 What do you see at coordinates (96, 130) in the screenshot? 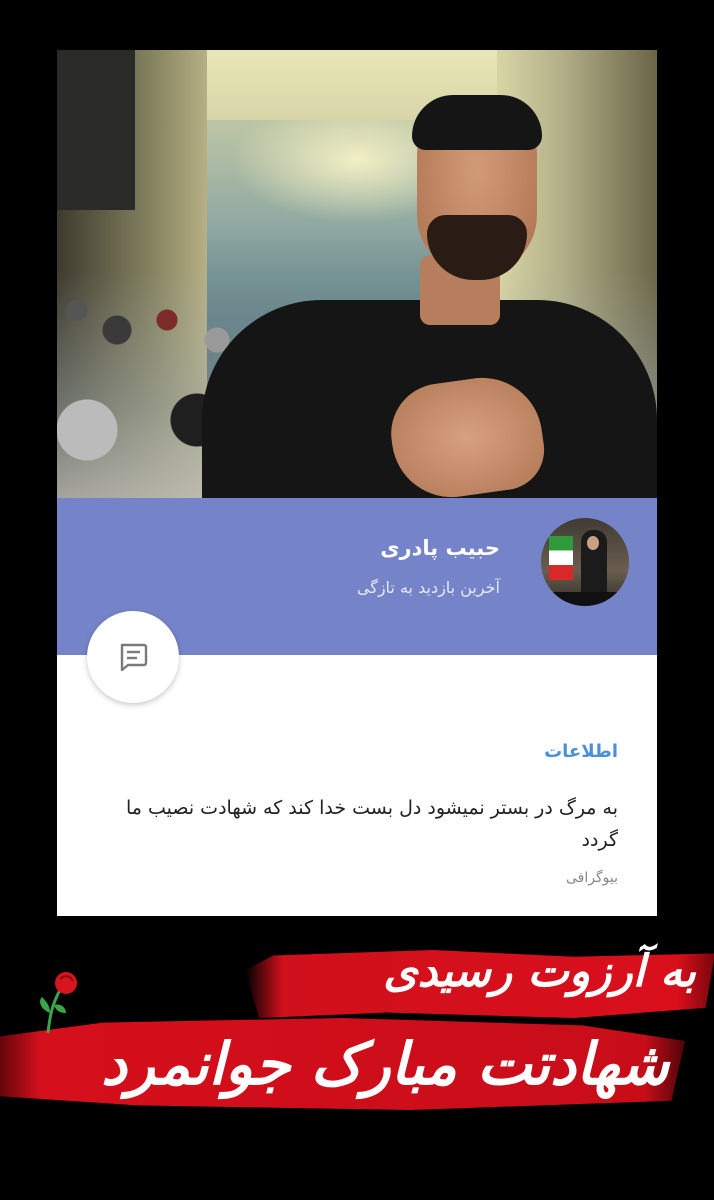
I see `photo-background` at bounding box center [96, 130].